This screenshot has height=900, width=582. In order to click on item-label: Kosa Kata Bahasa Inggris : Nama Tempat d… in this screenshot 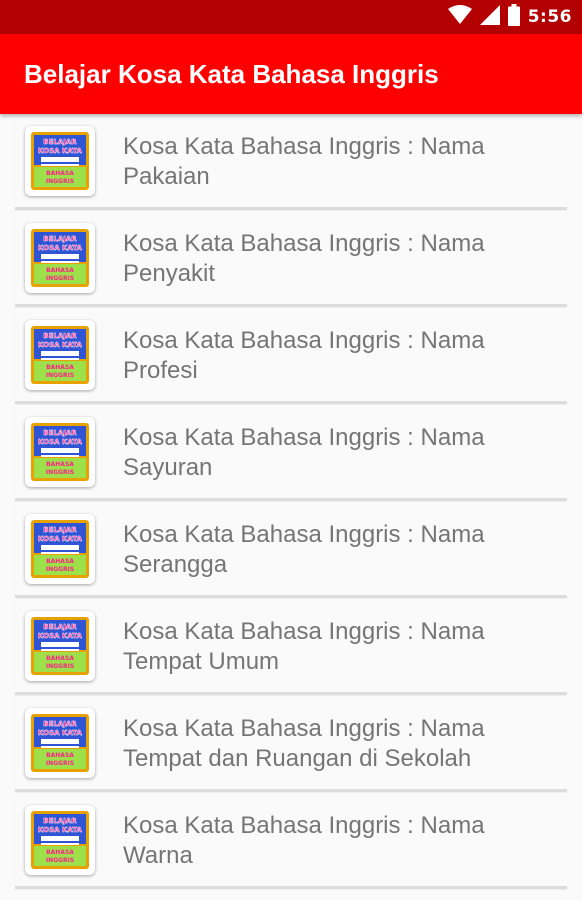, I will do `click(338, 744)`.